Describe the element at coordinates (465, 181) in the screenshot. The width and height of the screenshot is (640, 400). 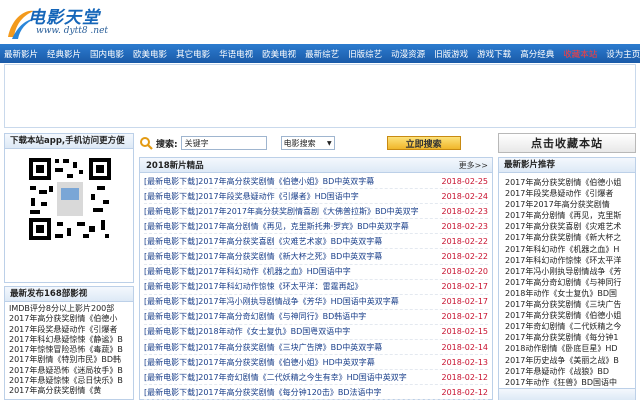
I see `release-date: 2018-02-25` at that location.